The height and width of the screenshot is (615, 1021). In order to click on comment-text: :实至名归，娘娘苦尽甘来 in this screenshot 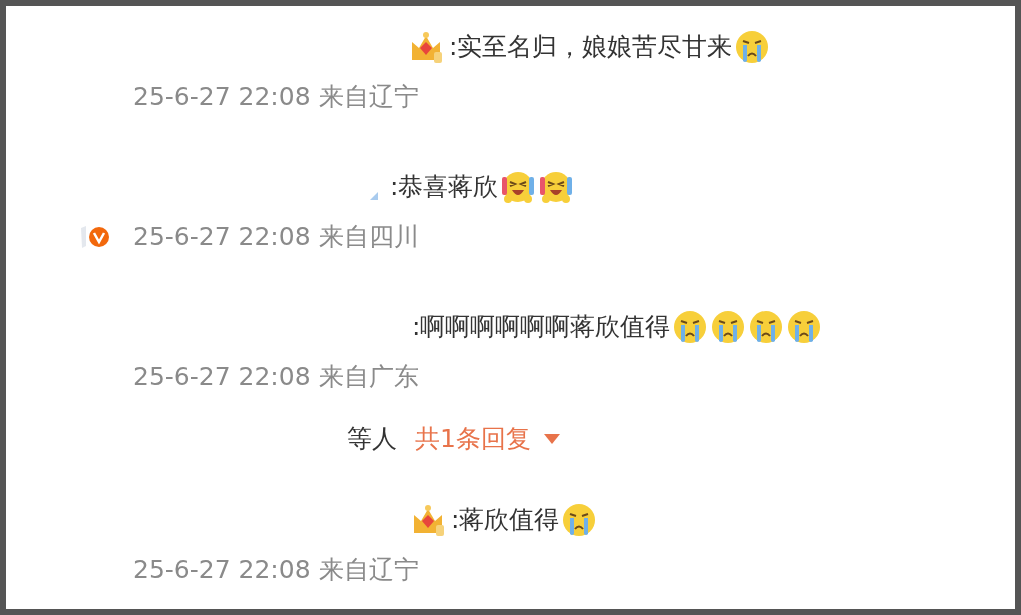, I will do `click(591, 47)`.